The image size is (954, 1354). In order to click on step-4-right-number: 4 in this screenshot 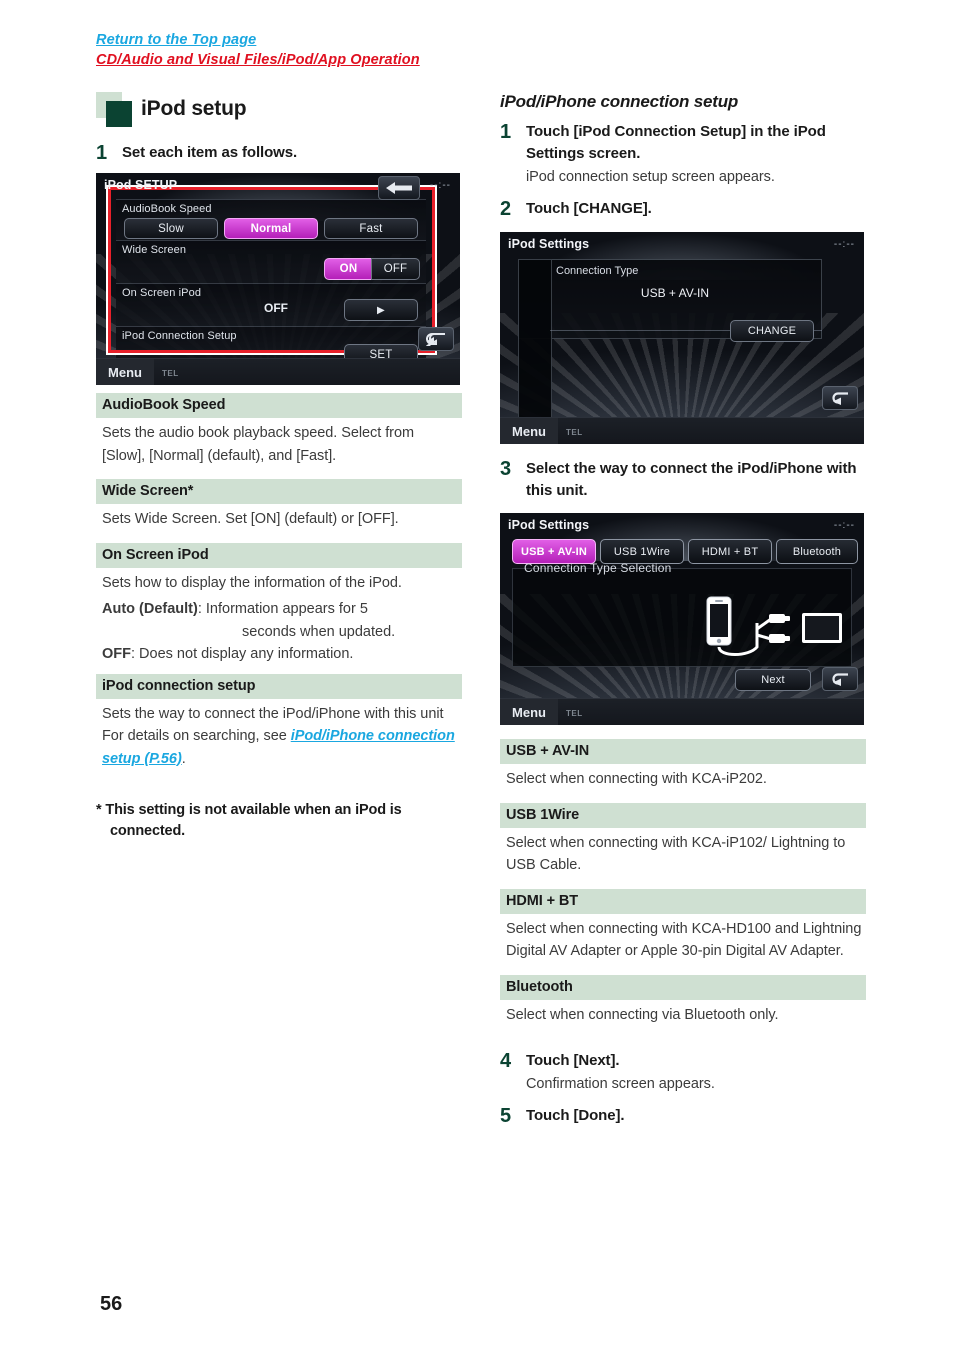, I will do `click(506, 1061)`.